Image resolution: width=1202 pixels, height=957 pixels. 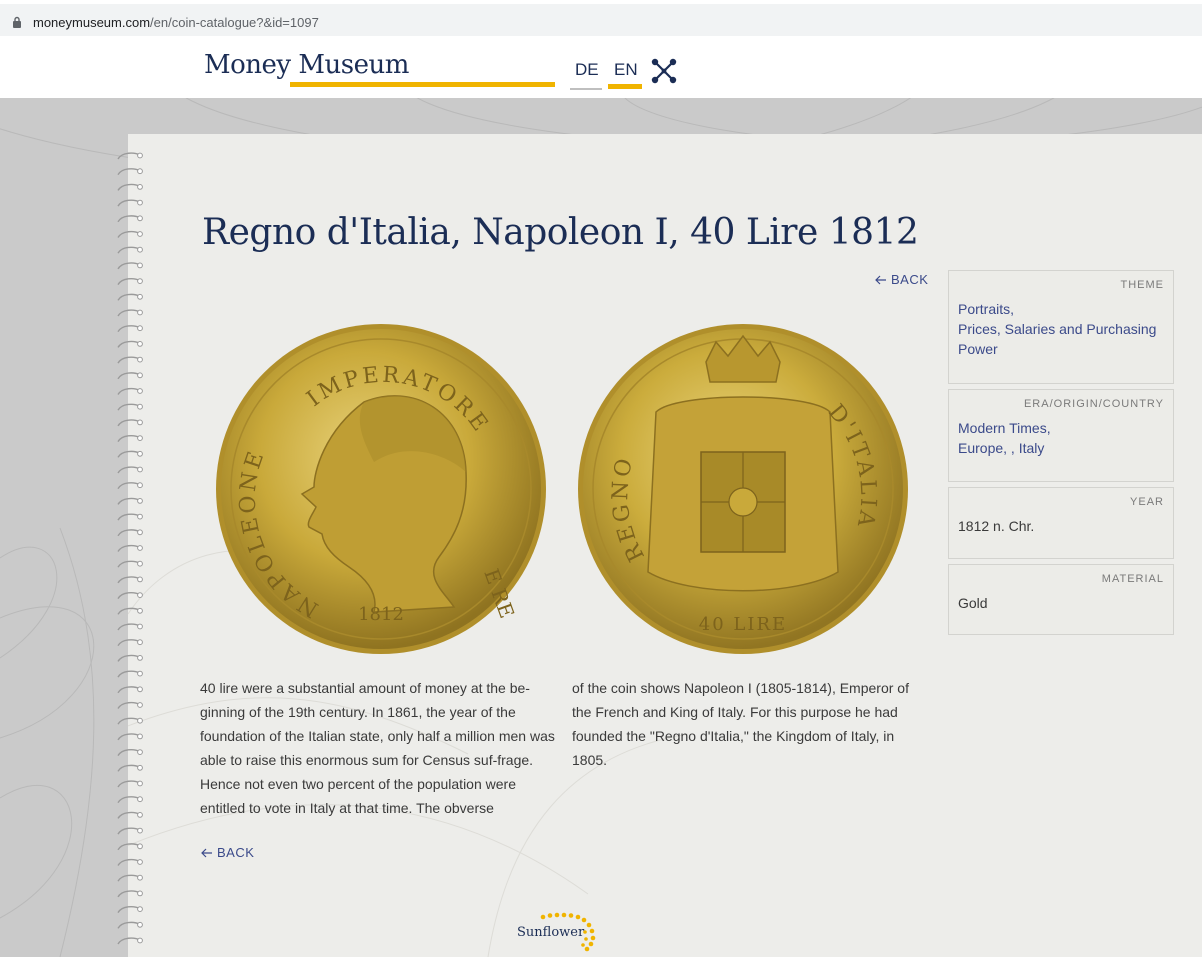 What do you see at coordinates (551, 932) in the screenshot?
I see `sunflower-label: Sunflower` at bounding box center [551, 932].